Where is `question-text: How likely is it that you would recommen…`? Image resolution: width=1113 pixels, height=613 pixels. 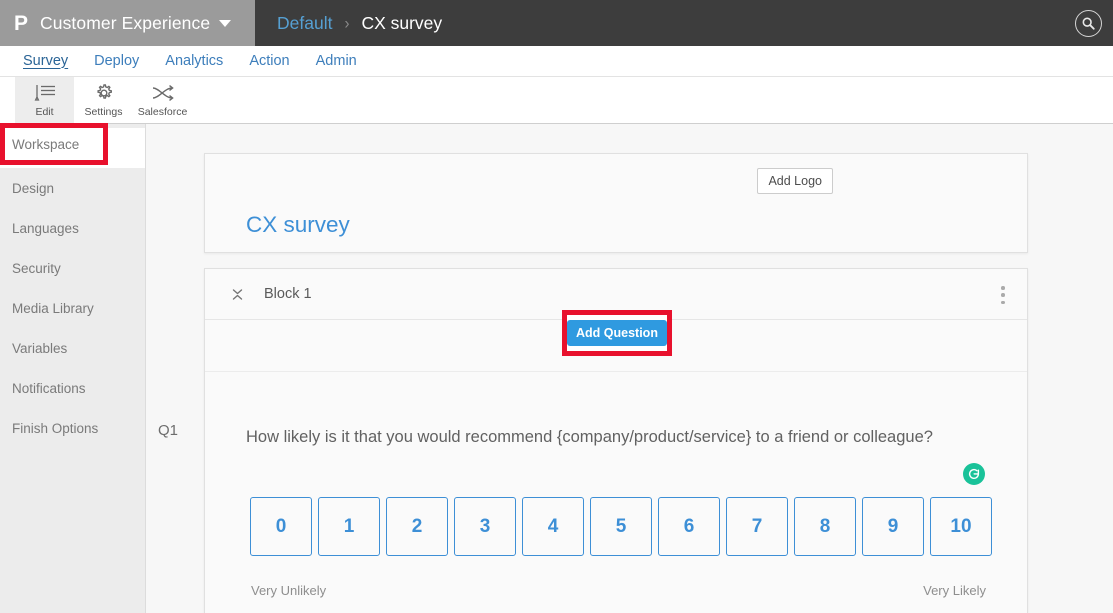 question-text: How likely is it that you would recommen… is located at coordinates (596, 437).